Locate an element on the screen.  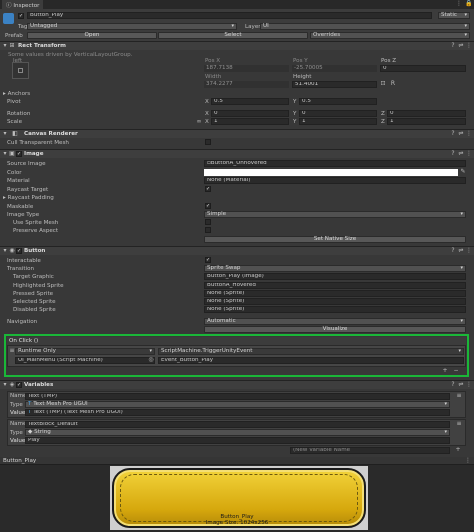
variables-enabled-checkbox: ✓ is located at coordinates (19, 385).